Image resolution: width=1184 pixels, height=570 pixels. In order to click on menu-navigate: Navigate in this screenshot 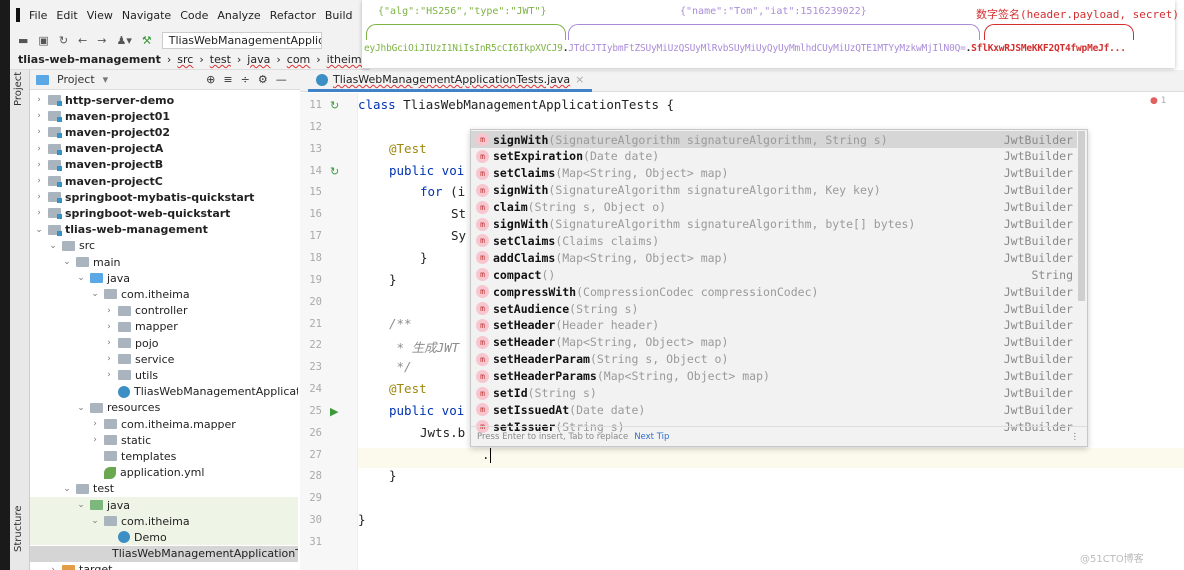, I will do `click(146, 15)`.